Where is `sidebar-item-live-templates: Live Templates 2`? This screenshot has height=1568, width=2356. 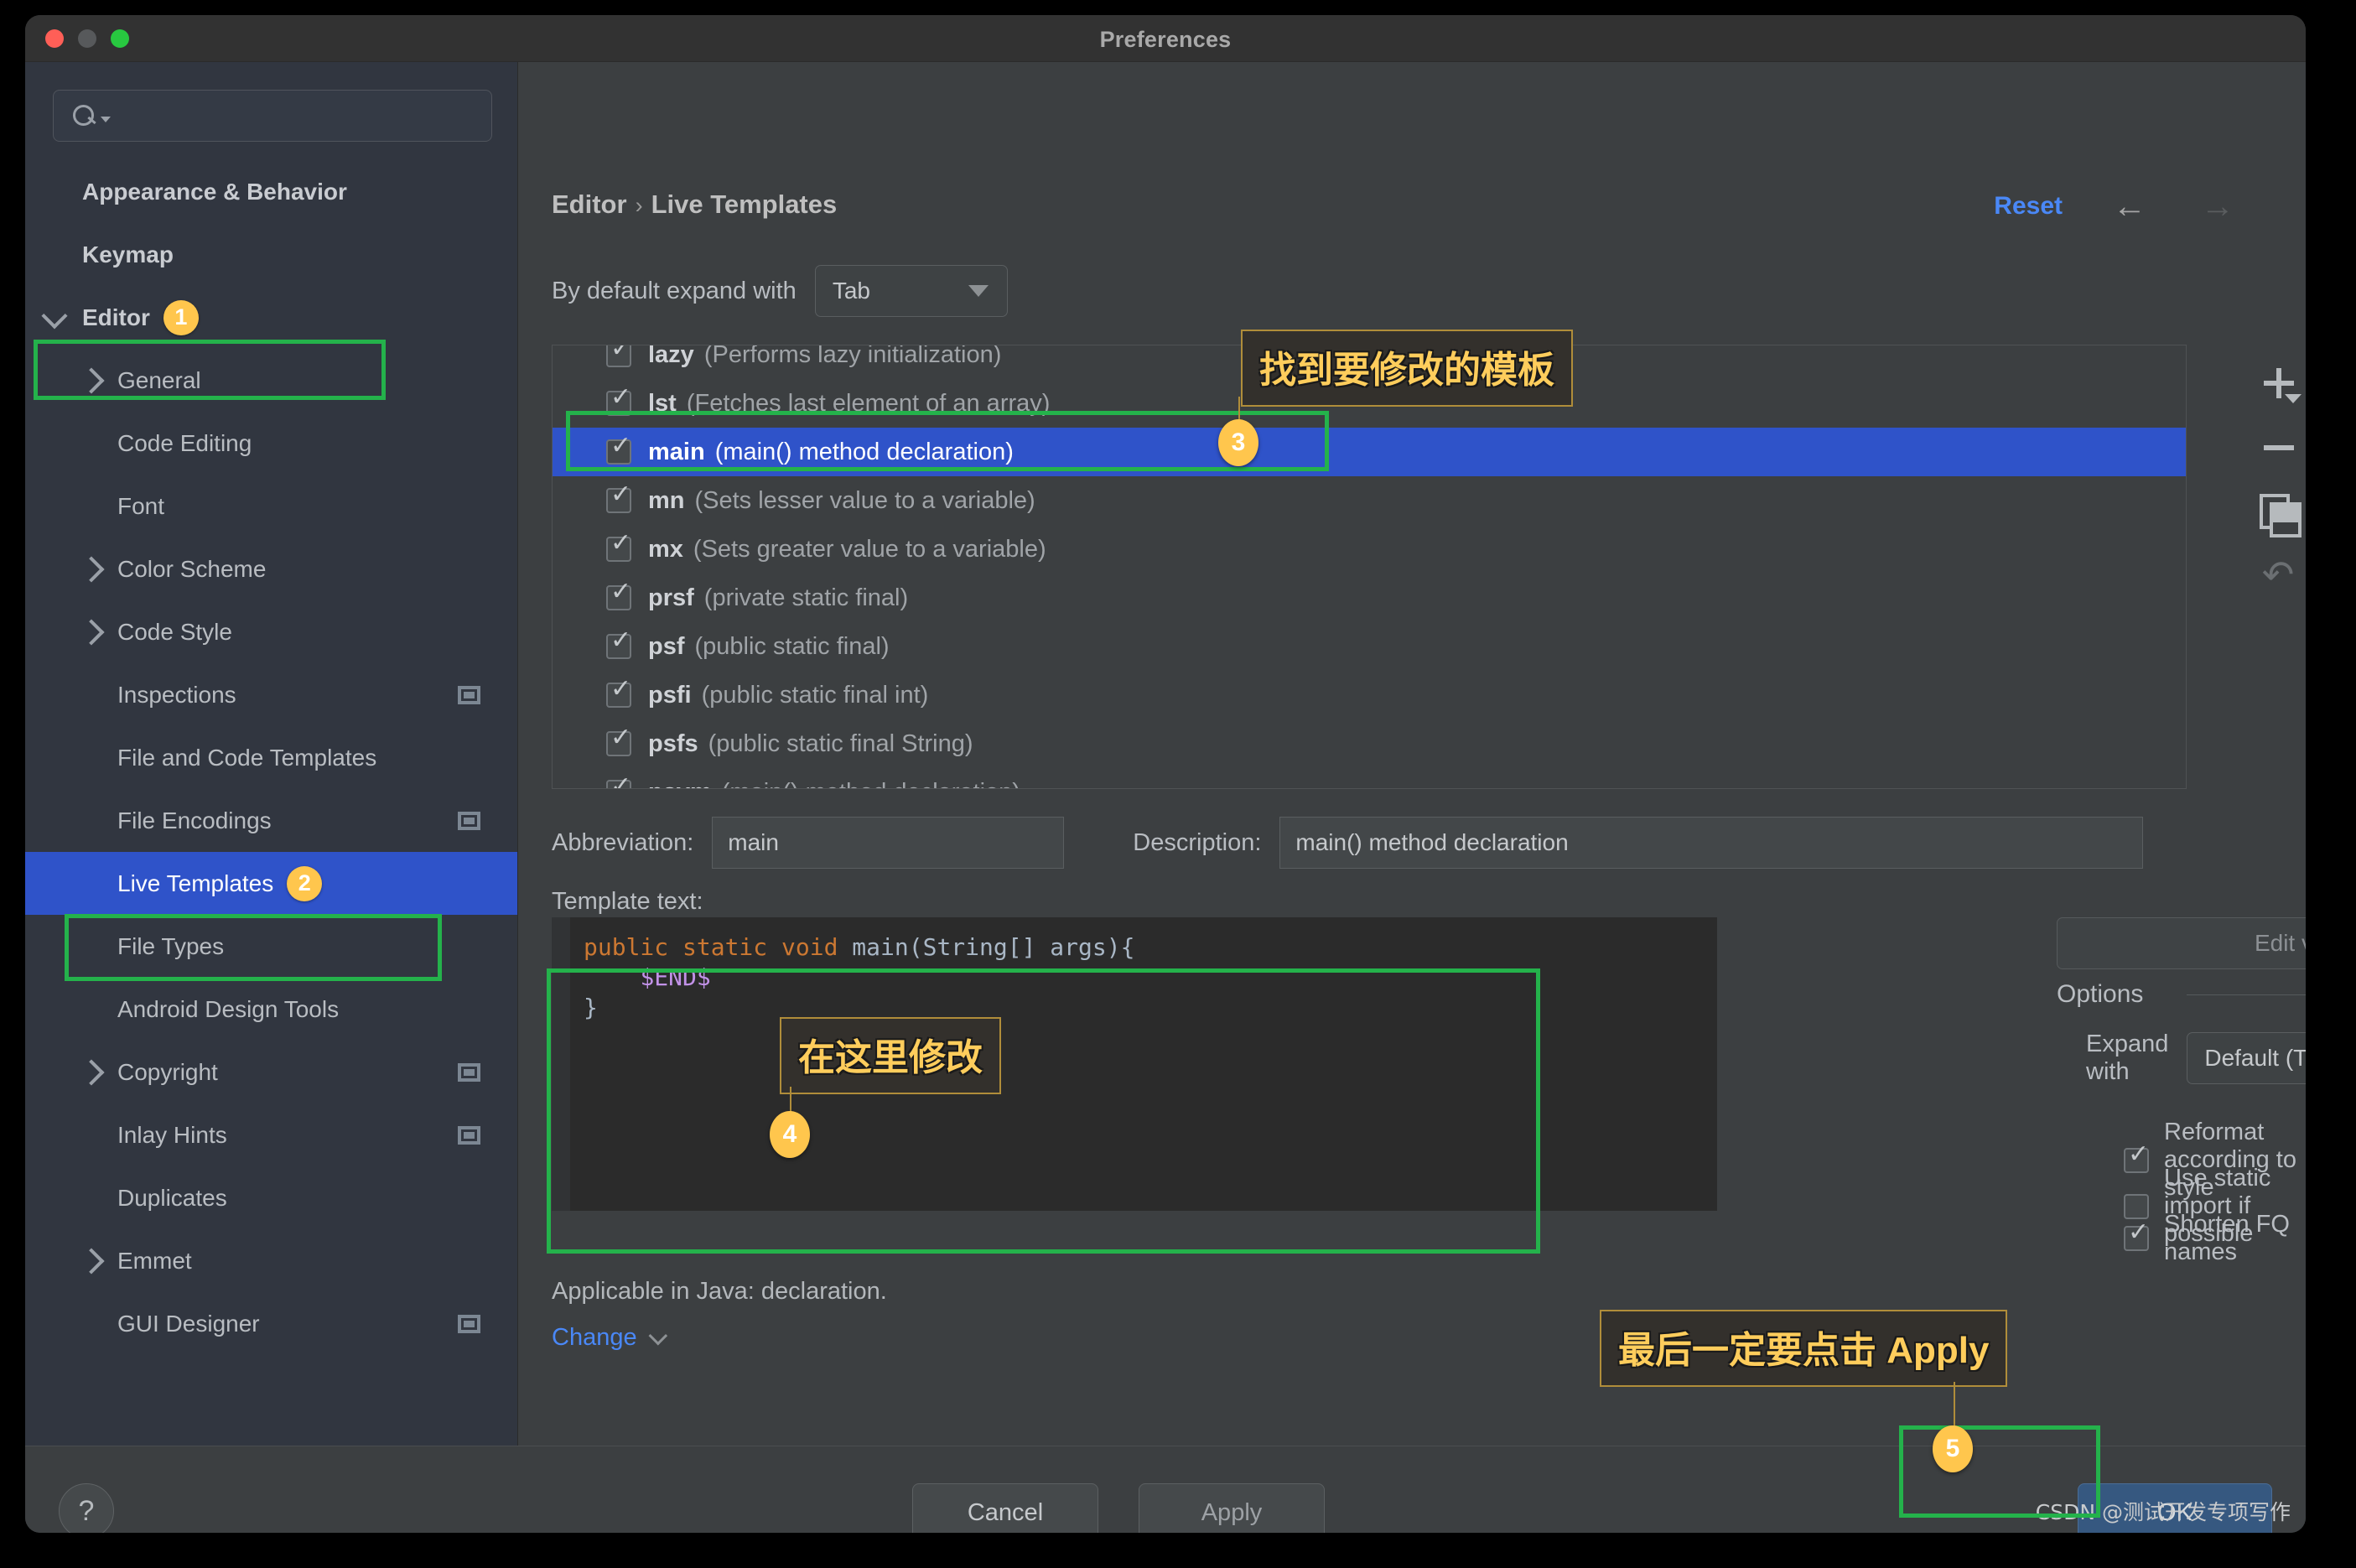
sidebar-item-live-templates: Live Templates 2 is located at coordinates (271, 883).